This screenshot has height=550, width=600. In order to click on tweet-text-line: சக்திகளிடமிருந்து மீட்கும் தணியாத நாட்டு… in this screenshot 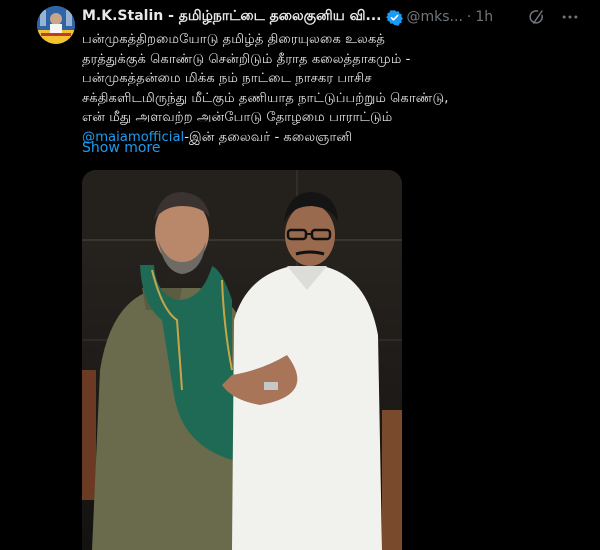, I will do `click(265, 98)`.